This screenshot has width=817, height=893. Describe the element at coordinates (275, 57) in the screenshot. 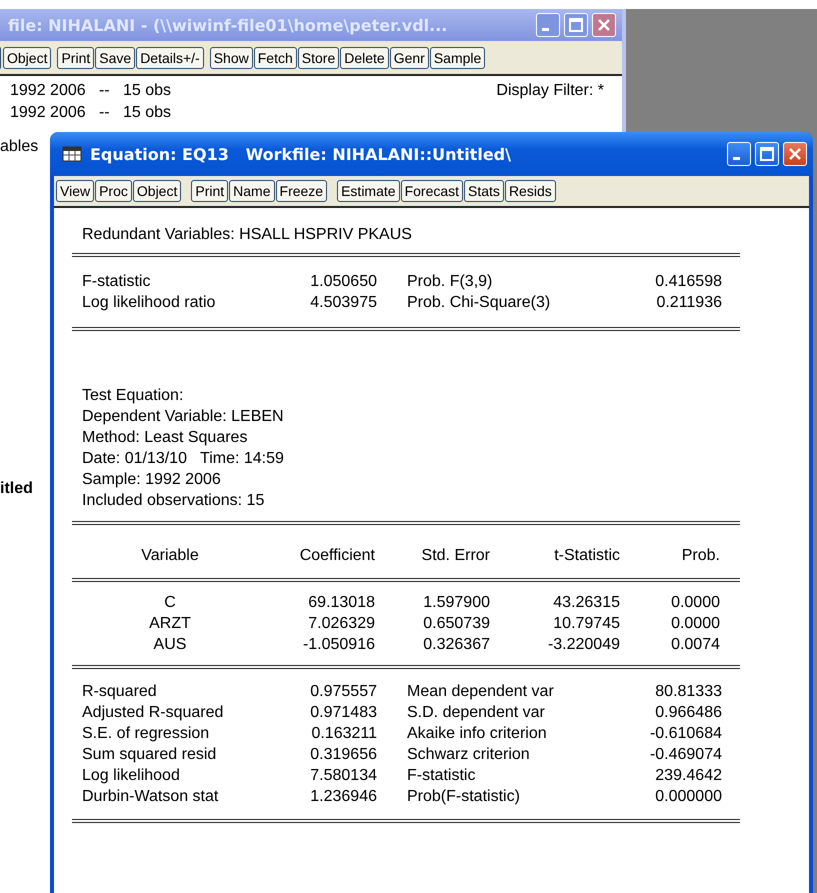

I see `toolbar-button: Fetch` at that location.